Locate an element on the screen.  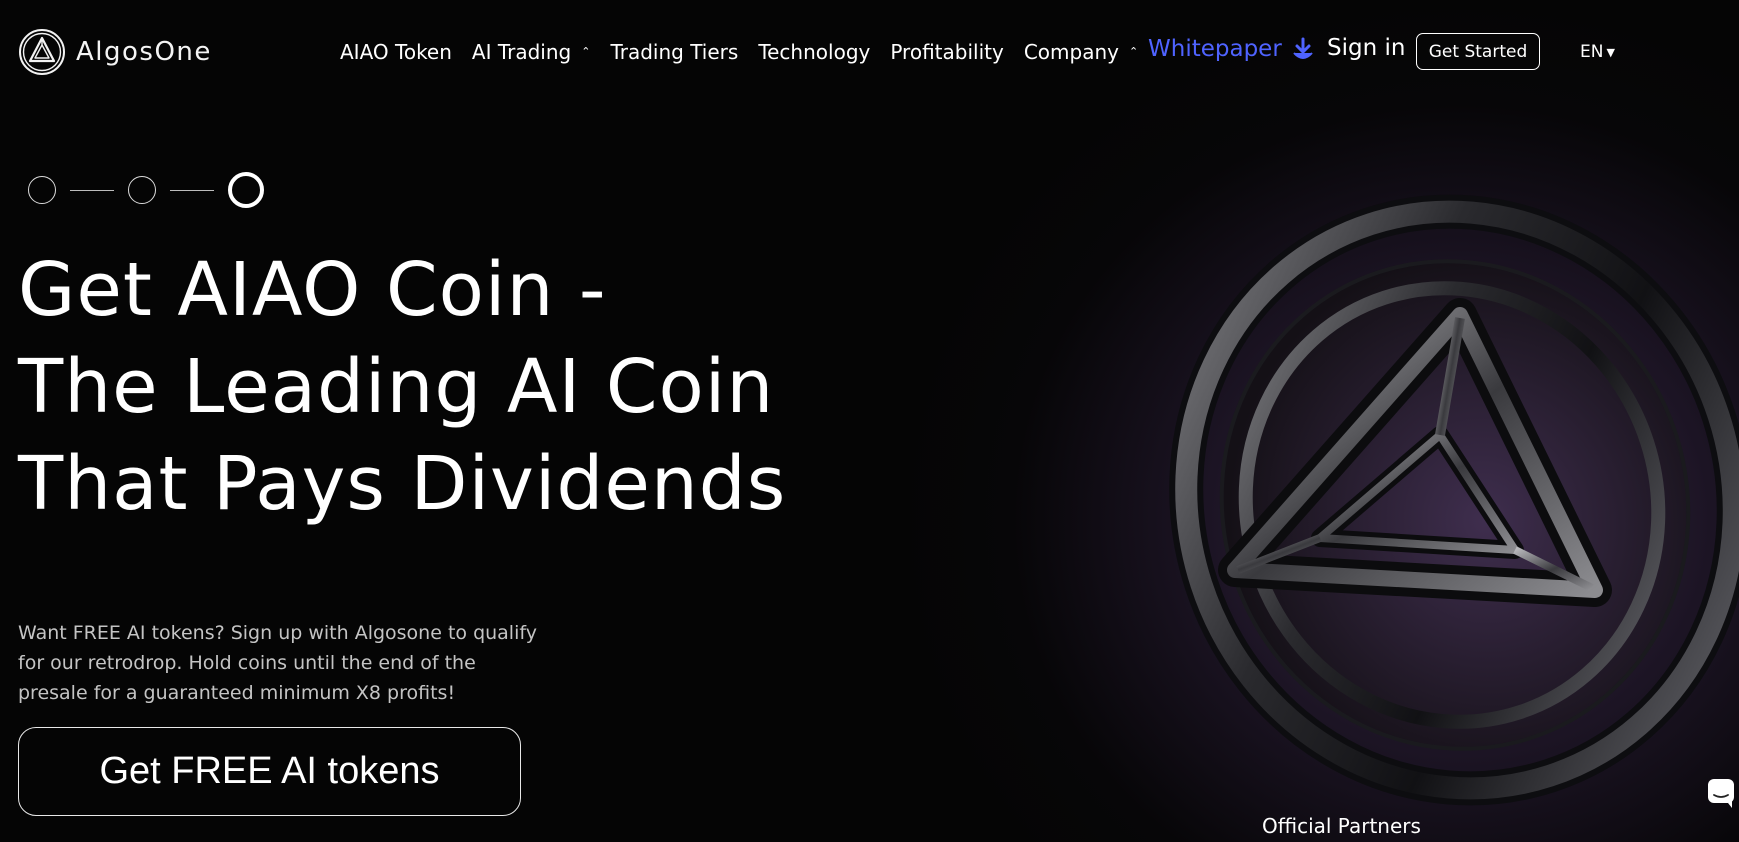
brand-logo: AlgosOne is located at coordinates (115, 52).